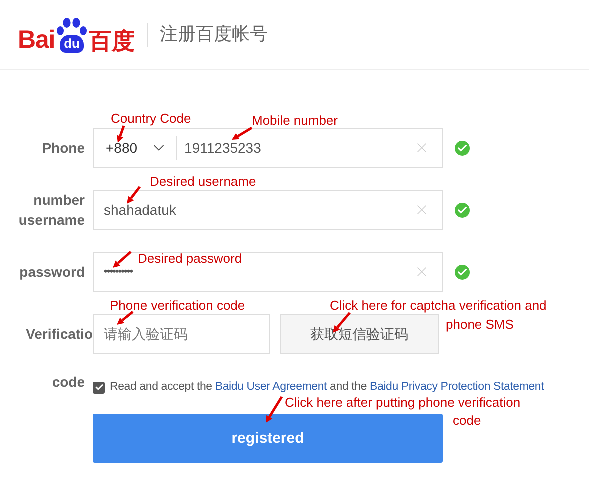 This screenshot has height=477, width=589. What do you see at coordinates (99, 388) in the screenshot?
I see `agreement-checkbox` at bounding box center [99, 388].